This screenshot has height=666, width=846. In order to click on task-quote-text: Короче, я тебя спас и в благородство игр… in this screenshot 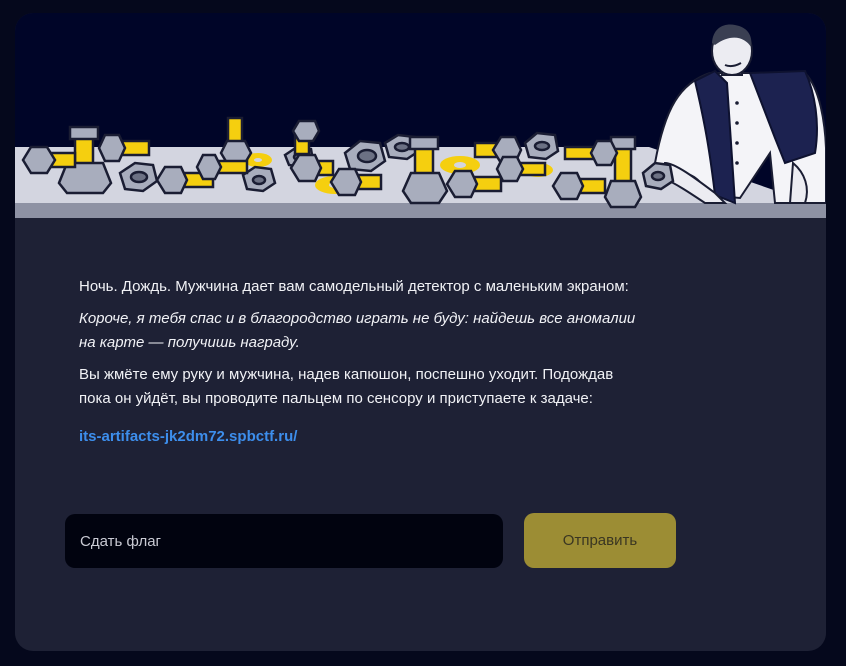, I will do `click(357, 330)`.